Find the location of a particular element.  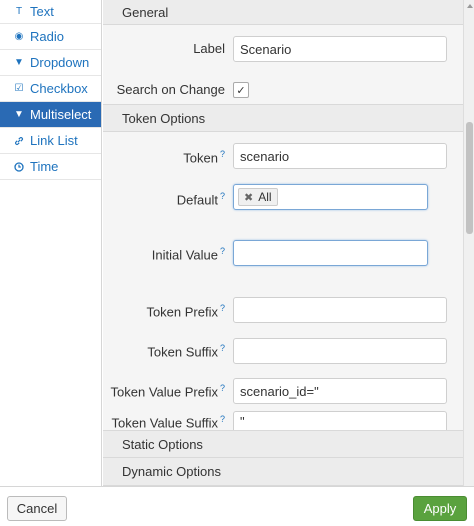

initial-value-label: Initial Value? is located at coordinates (188, 254).